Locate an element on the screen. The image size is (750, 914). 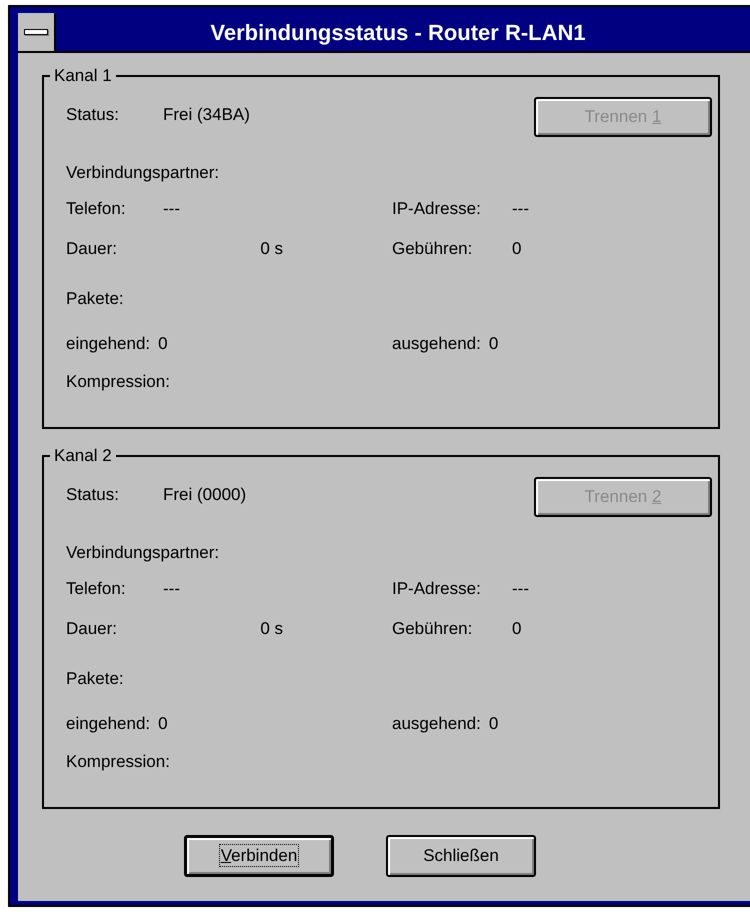
status-value: Frei (0000) is located at coordinates (204, 495).